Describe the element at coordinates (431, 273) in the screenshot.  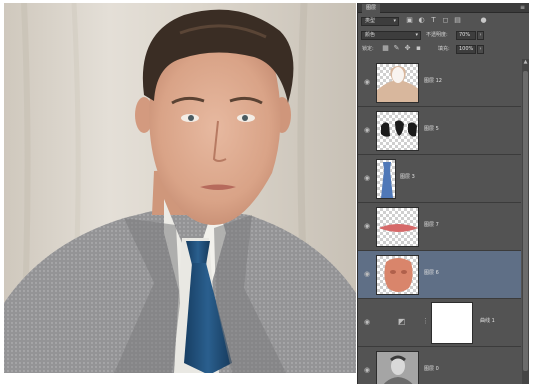
I see `layer-name: 图层 6` at that location.